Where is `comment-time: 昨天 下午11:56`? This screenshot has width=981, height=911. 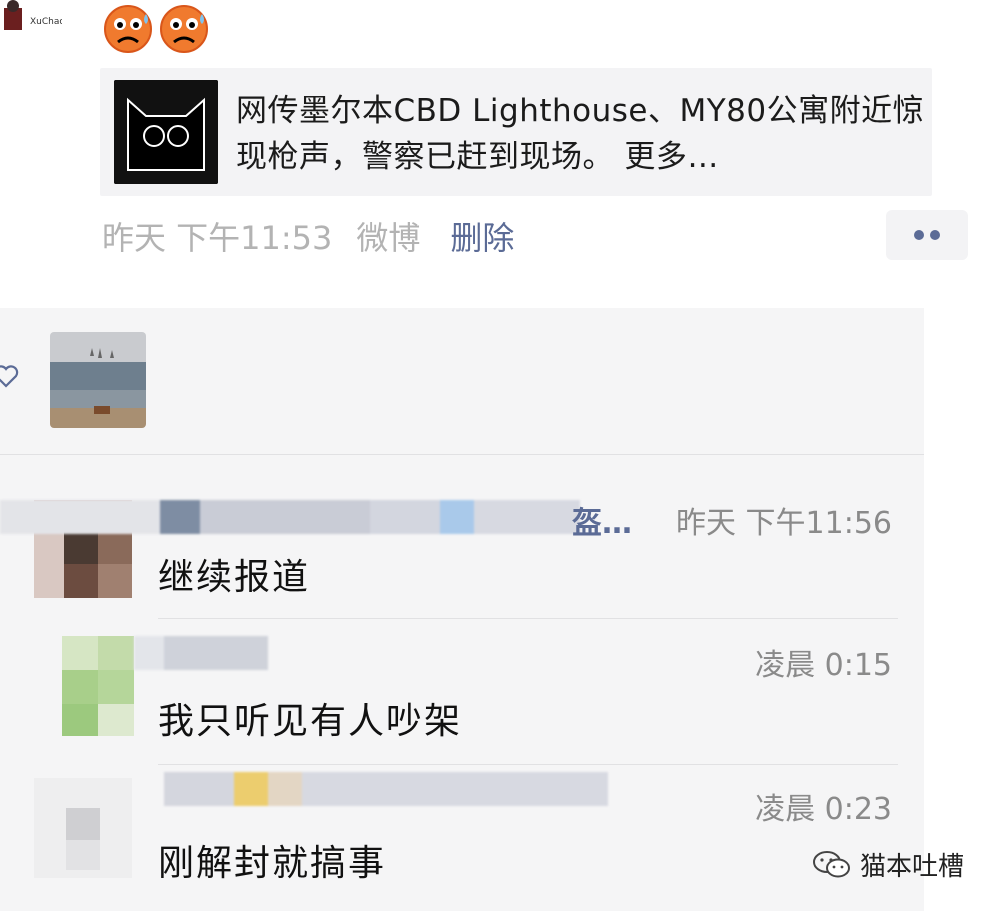
comment-time: 昨天 下午11:56 is located at coordinates (784, 523).